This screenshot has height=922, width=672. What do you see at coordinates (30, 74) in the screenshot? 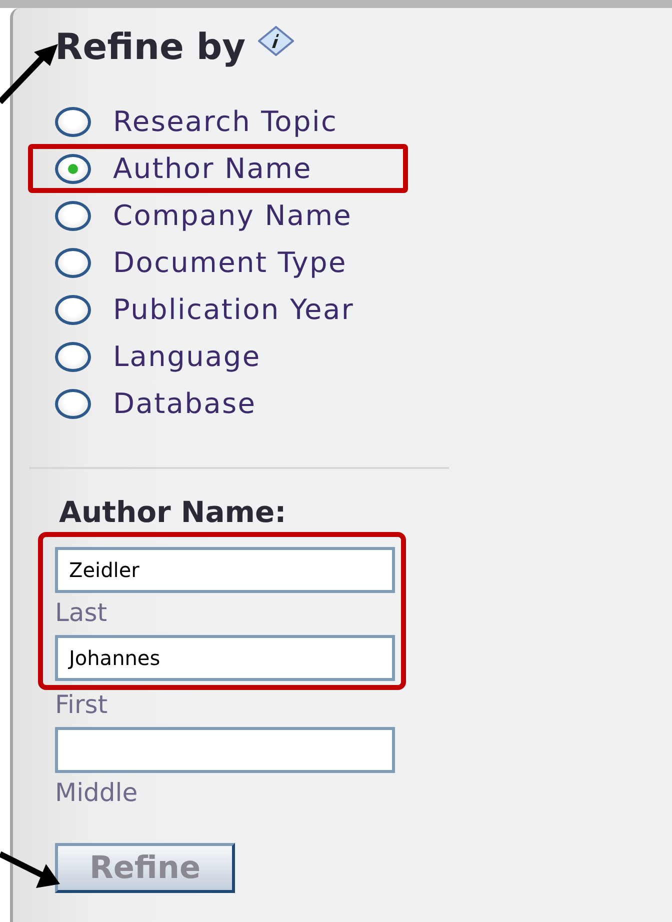
I see `pointer-arrow` at bounding box center [30, 74].